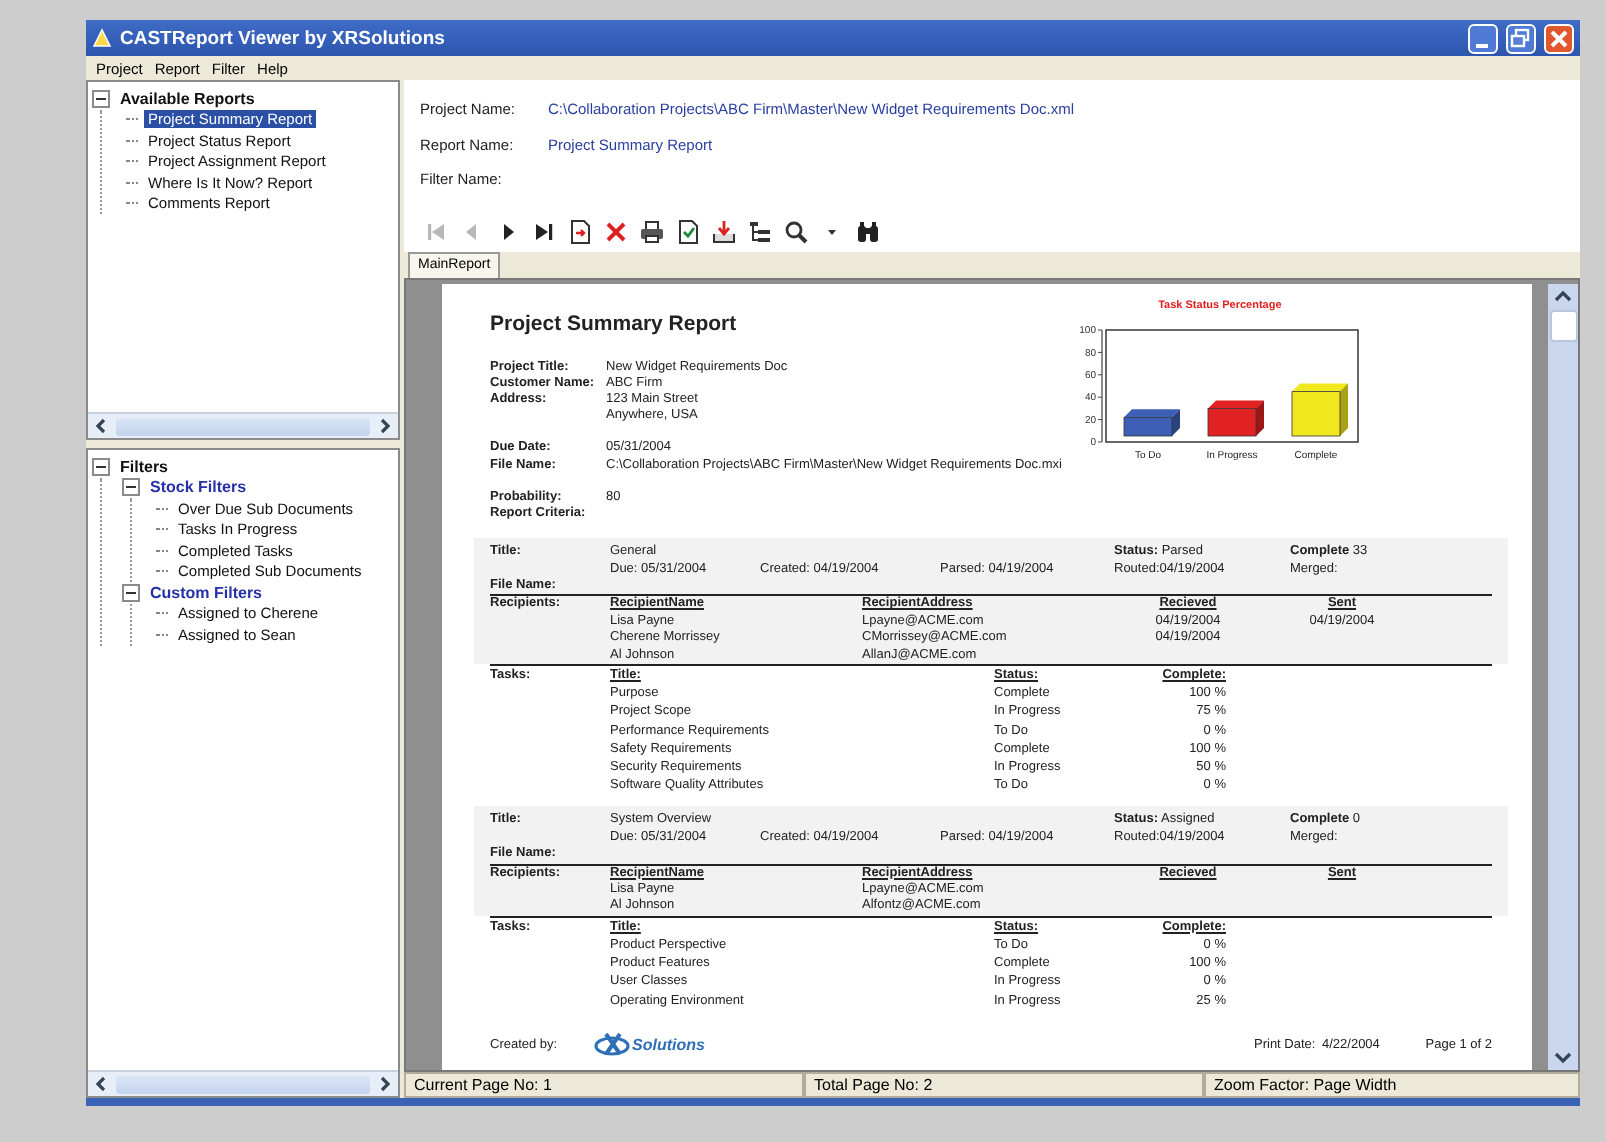 This screenshot has width=1606, height=1142. I want to click on tree-item: Stock Filters, so click(198, 487).